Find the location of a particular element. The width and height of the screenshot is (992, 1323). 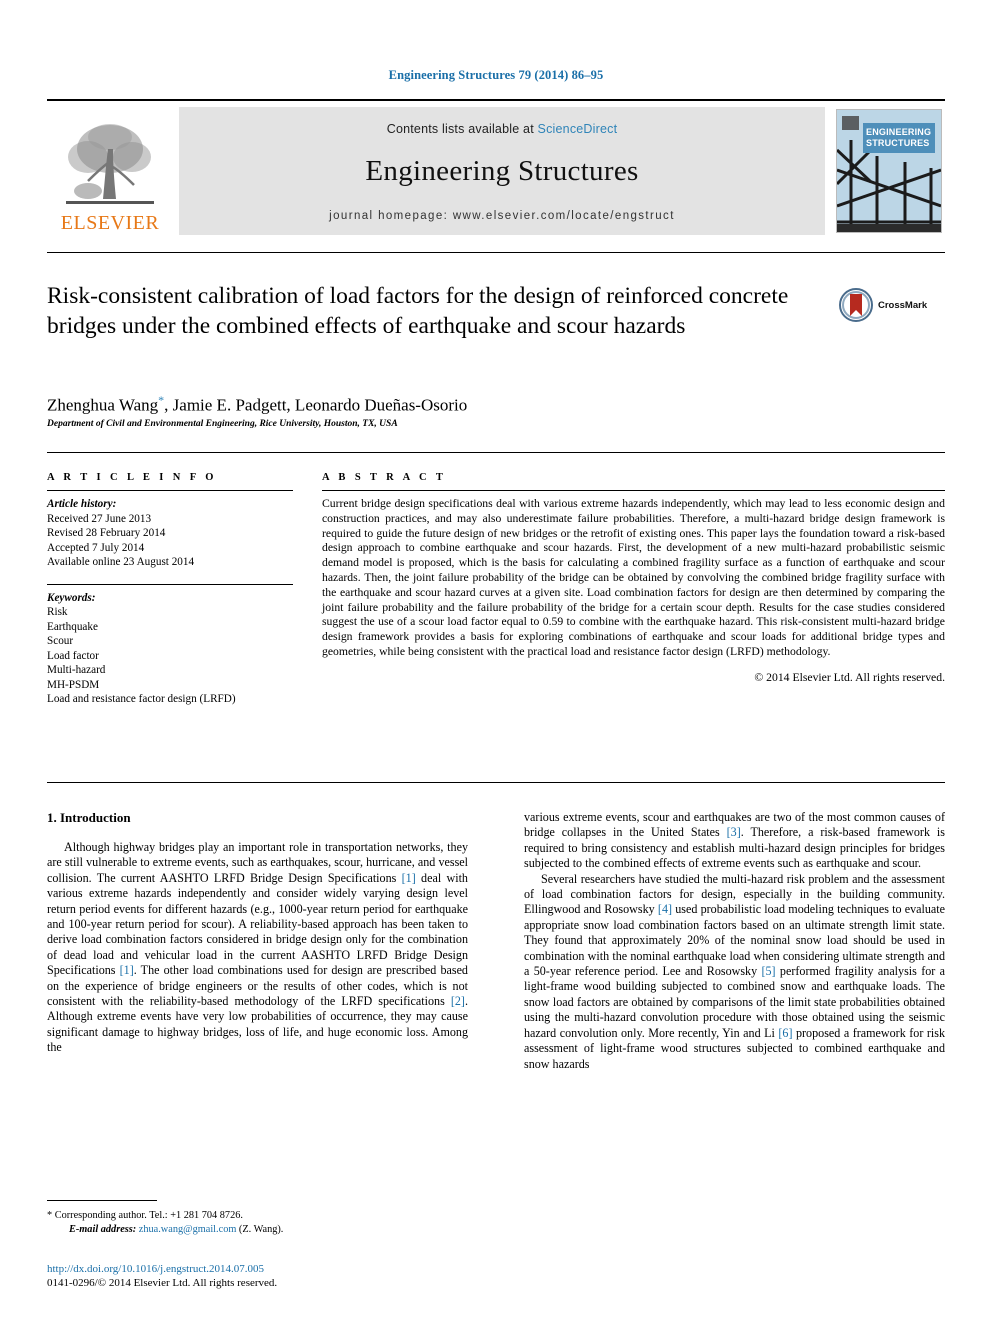

journal-cover-block: ENGINEERING STRUCTURES is located at coordinates (889, 171).